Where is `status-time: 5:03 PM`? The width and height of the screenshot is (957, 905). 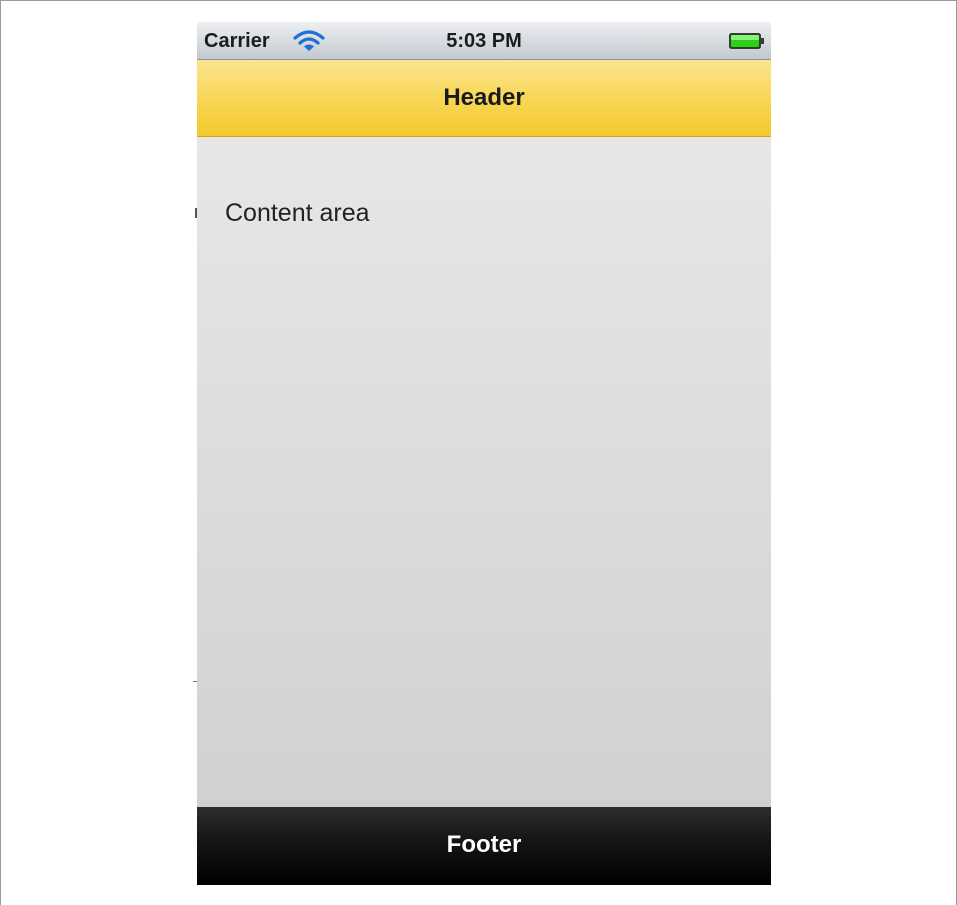 status-time: 5:03 PM is located at coordinates (484, 41).